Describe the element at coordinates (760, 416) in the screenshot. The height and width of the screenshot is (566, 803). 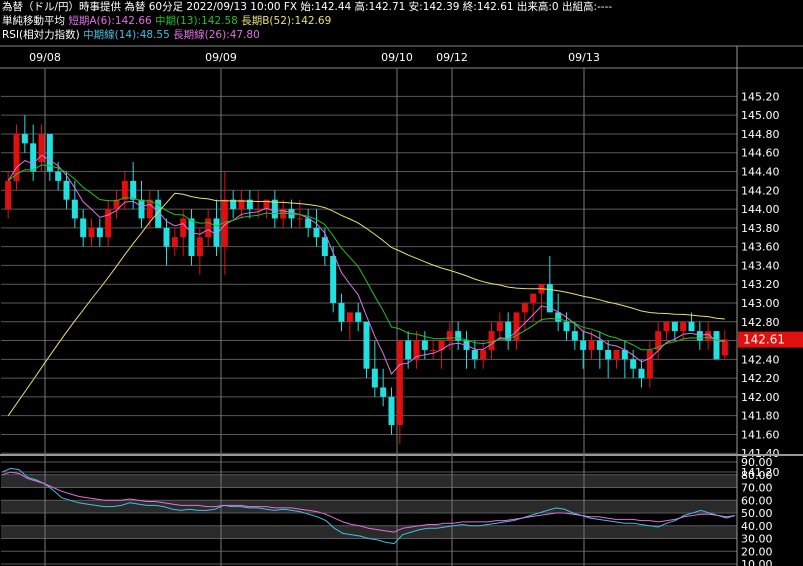
I see `price-tick-label: 141.80` at that location.